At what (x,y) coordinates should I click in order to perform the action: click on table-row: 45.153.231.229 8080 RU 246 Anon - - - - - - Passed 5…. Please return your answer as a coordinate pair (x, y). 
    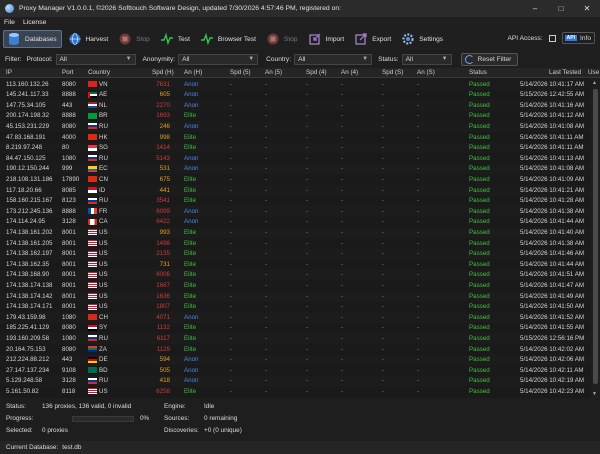
    Looking at the image, I should click on (295, 126).